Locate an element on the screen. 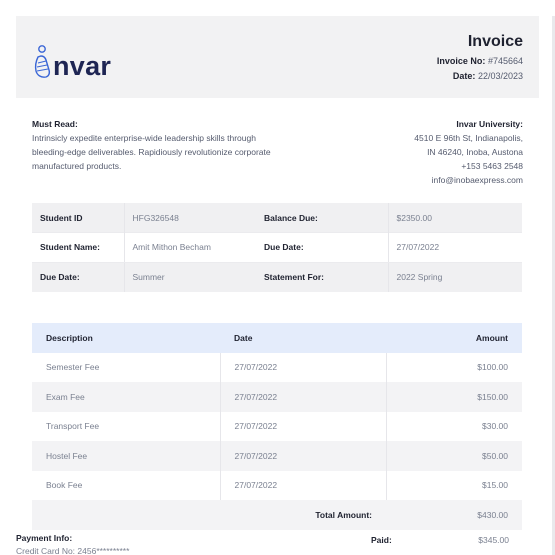  fee-amount: $50.00 is located at coordinates (453, 456).